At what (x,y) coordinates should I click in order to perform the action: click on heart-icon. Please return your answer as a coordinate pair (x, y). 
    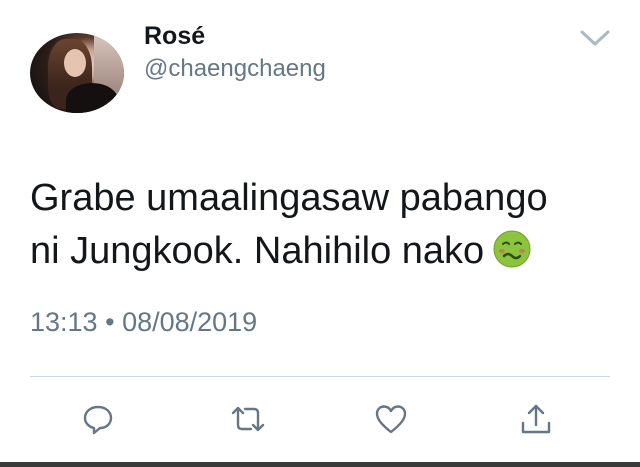
    Looking at the image, I should click on (391, 419).